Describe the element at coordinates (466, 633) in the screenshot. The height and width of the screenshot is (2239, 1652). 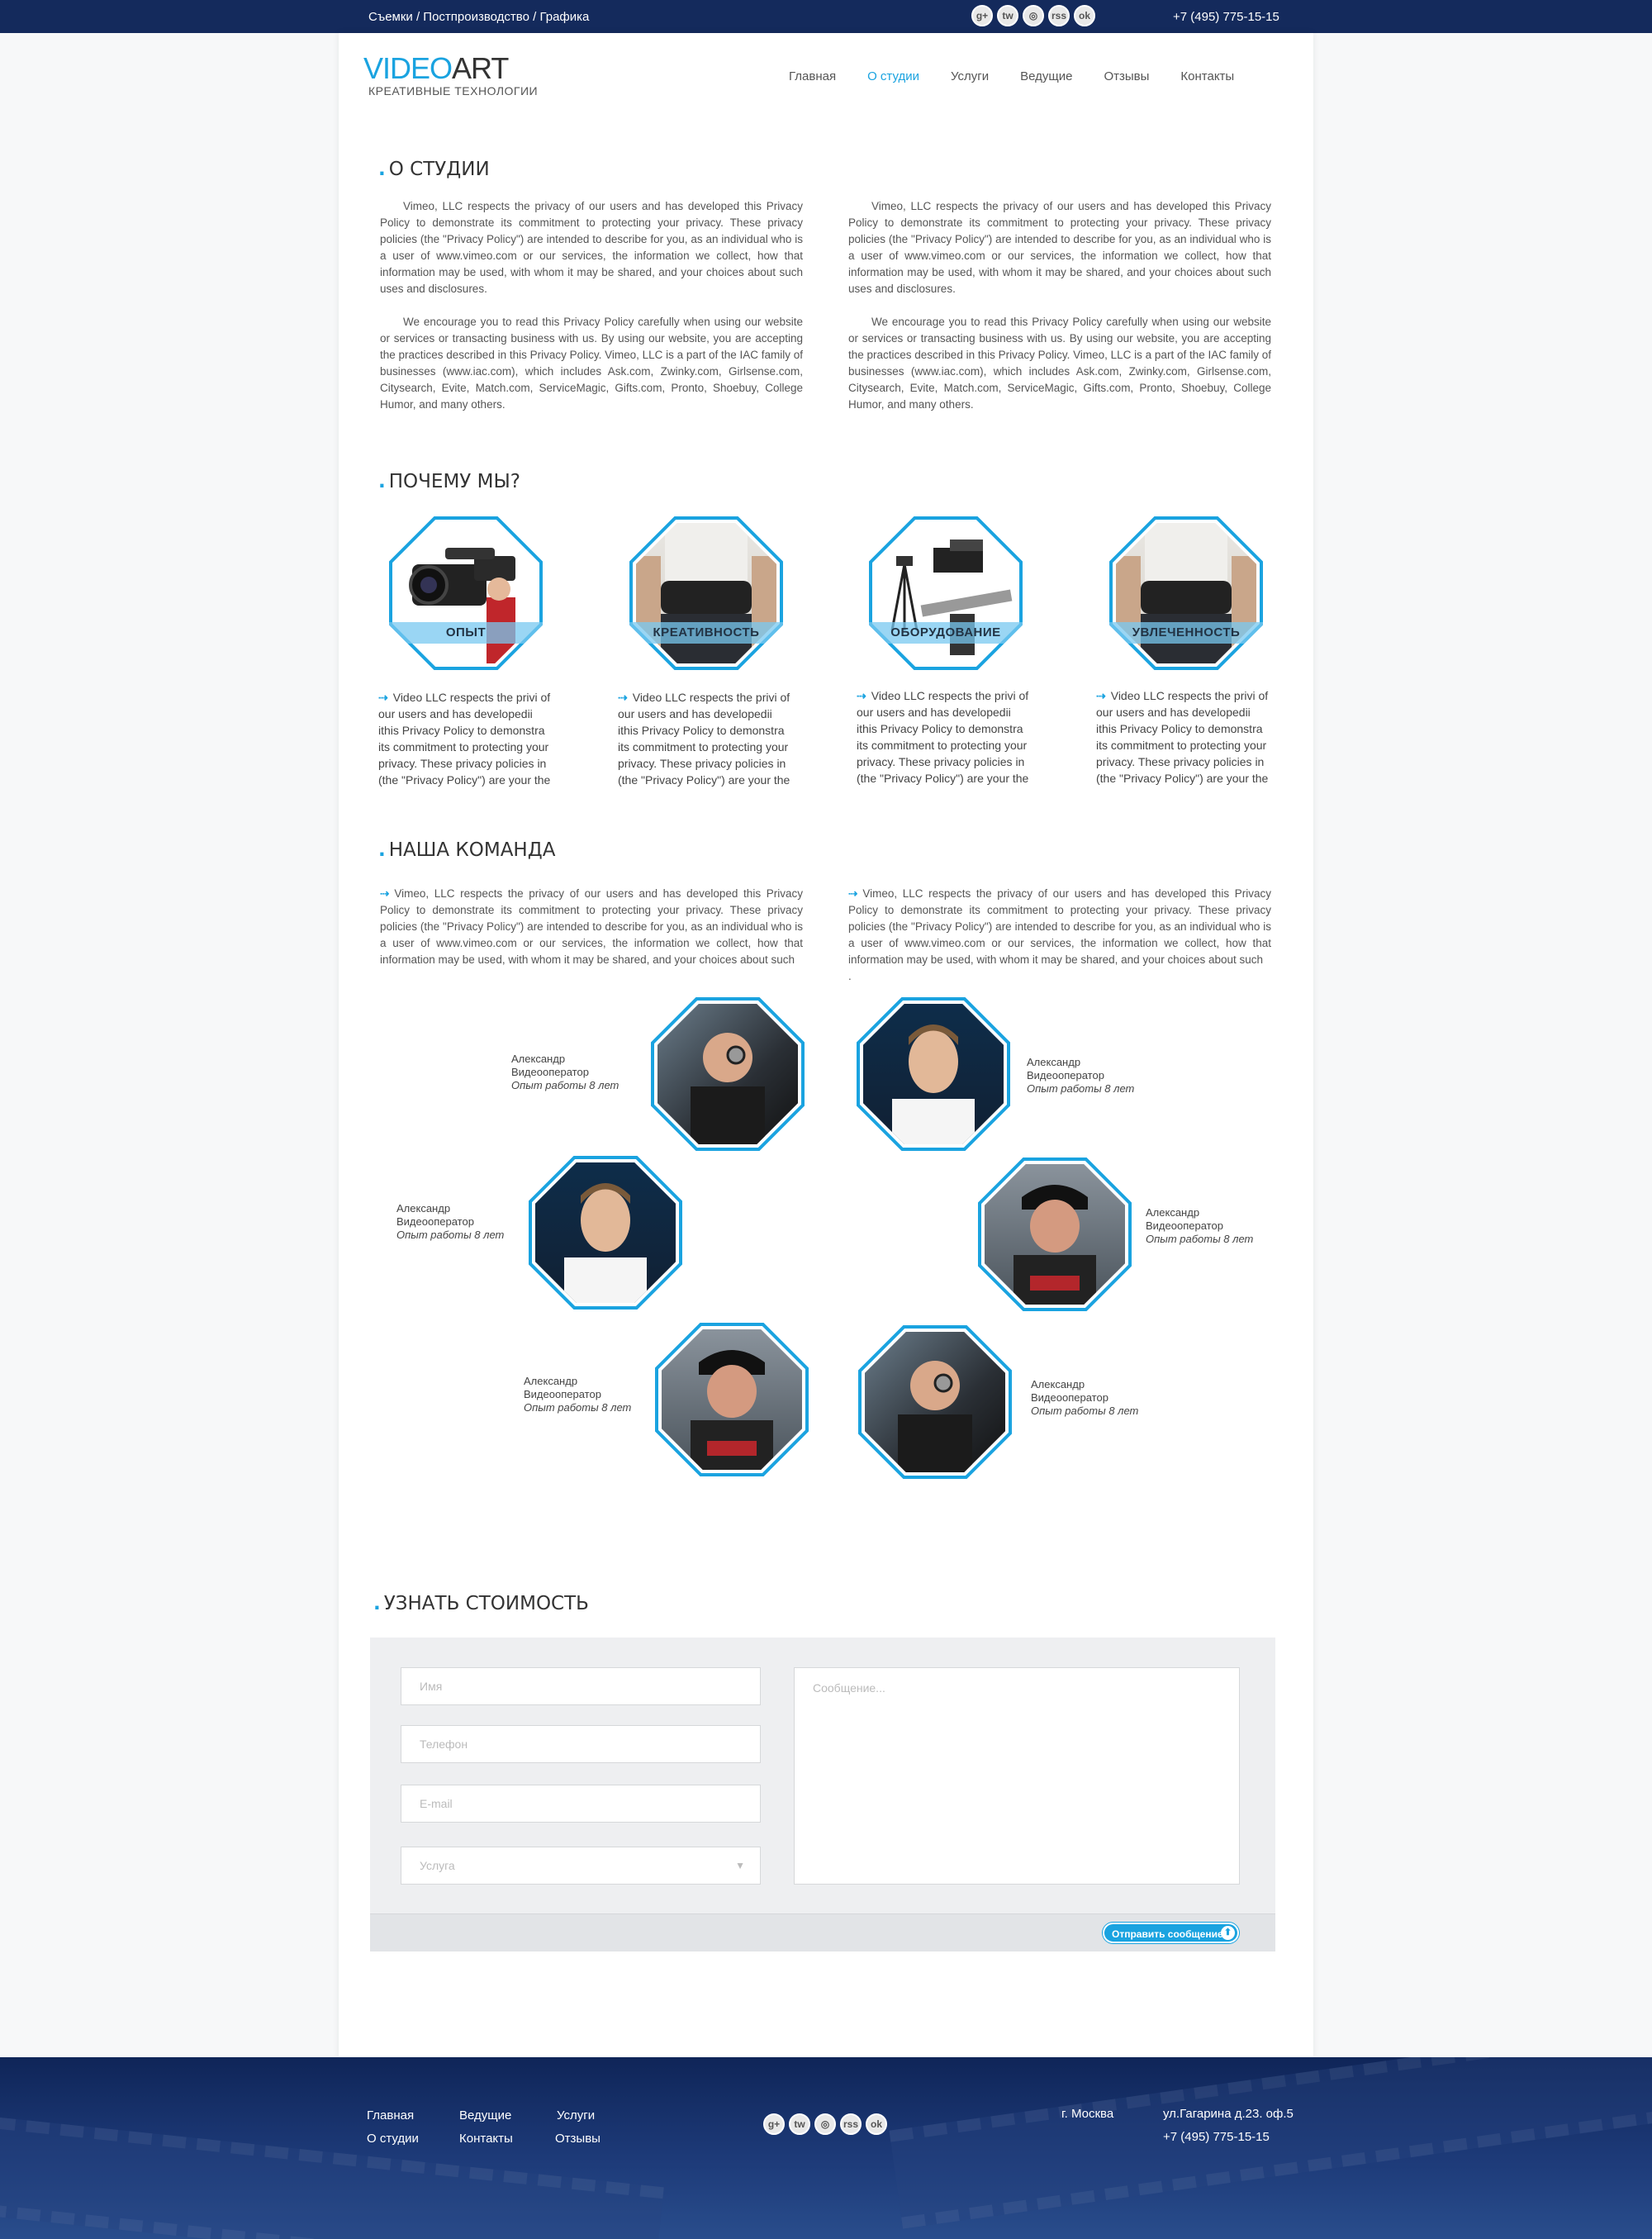
I see `why-label-experience: ОПЫТ` at that location.